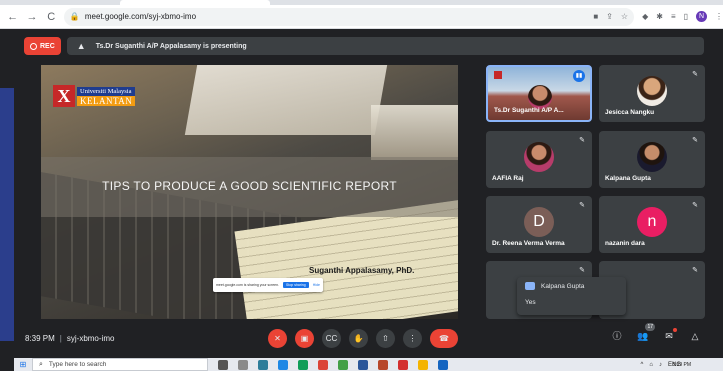 This screenshot has width=723, height=371. What do you see at coordinates (81, 46) in the screenshot?
I see `presenter-icon: ▲` at bounding box center [81, 46].